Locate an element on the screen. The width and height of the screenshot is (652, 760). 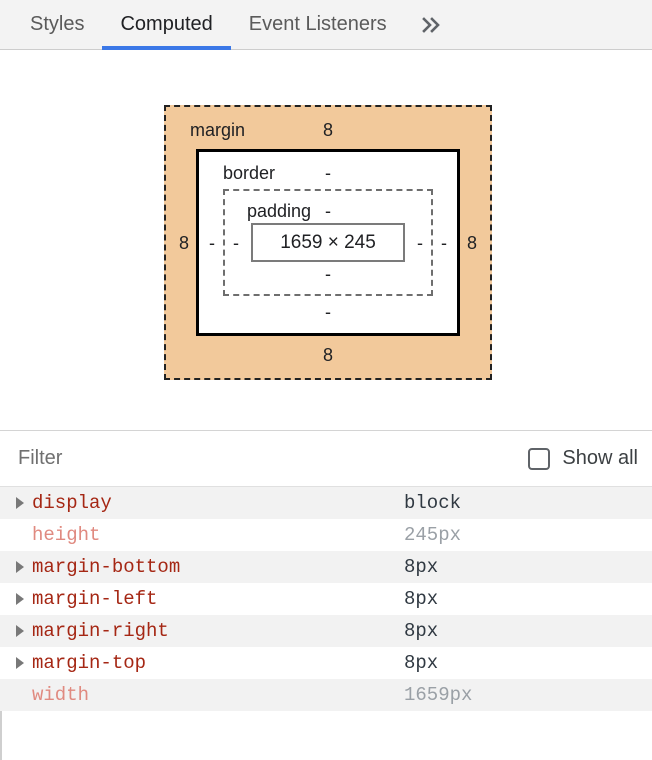
margin-bottom-value: 8 is located at coordinates (328, 355).